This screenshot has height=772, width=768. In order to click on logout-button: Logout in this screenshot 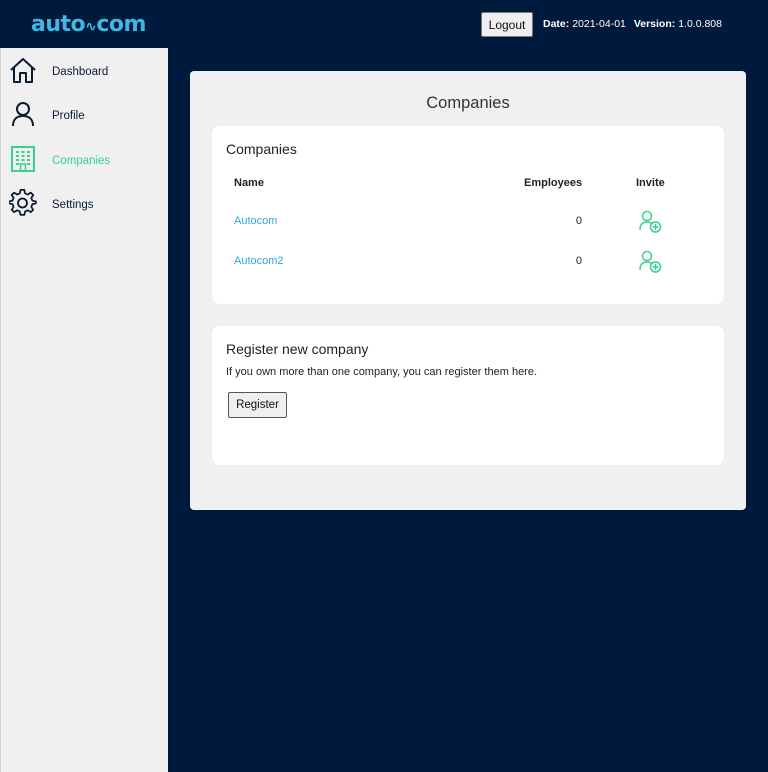, I will do `click(507, 24)`.